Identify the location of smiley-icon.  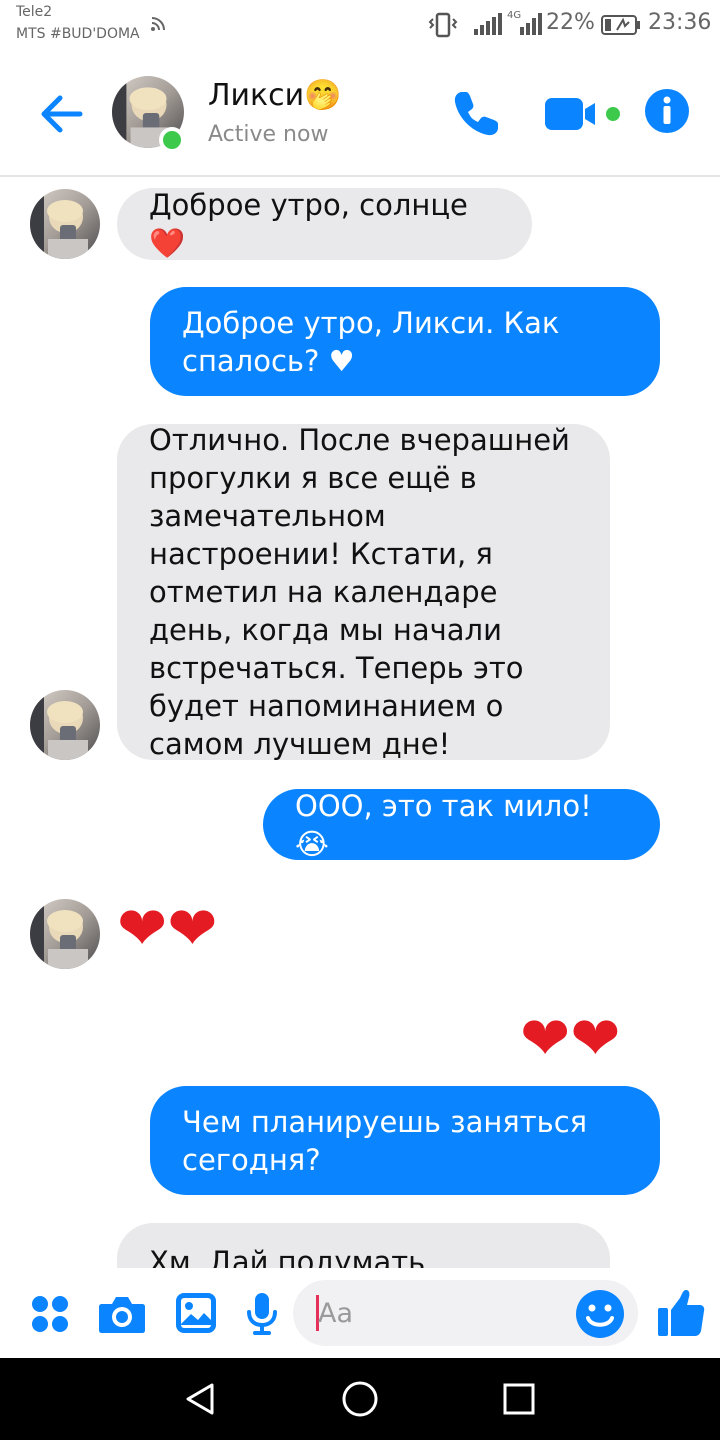
(600, 1314).